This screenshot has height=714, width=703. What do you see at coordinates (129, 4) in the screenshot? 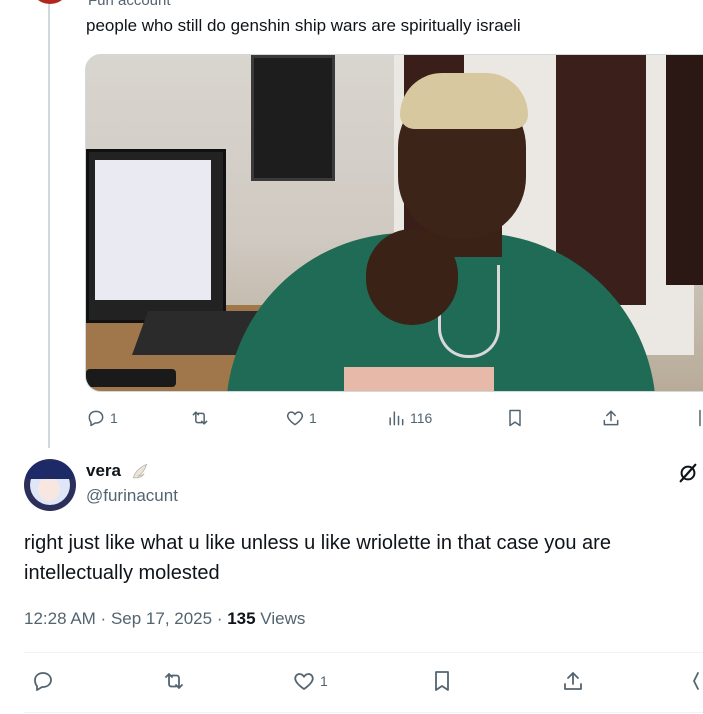
I see `previous-account-label: Furi account` at bounding box center [129, 4].